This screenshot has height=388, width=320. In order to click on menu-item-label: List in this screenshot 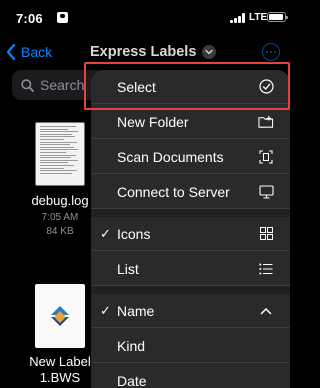, I will do `click(128, 268)`.